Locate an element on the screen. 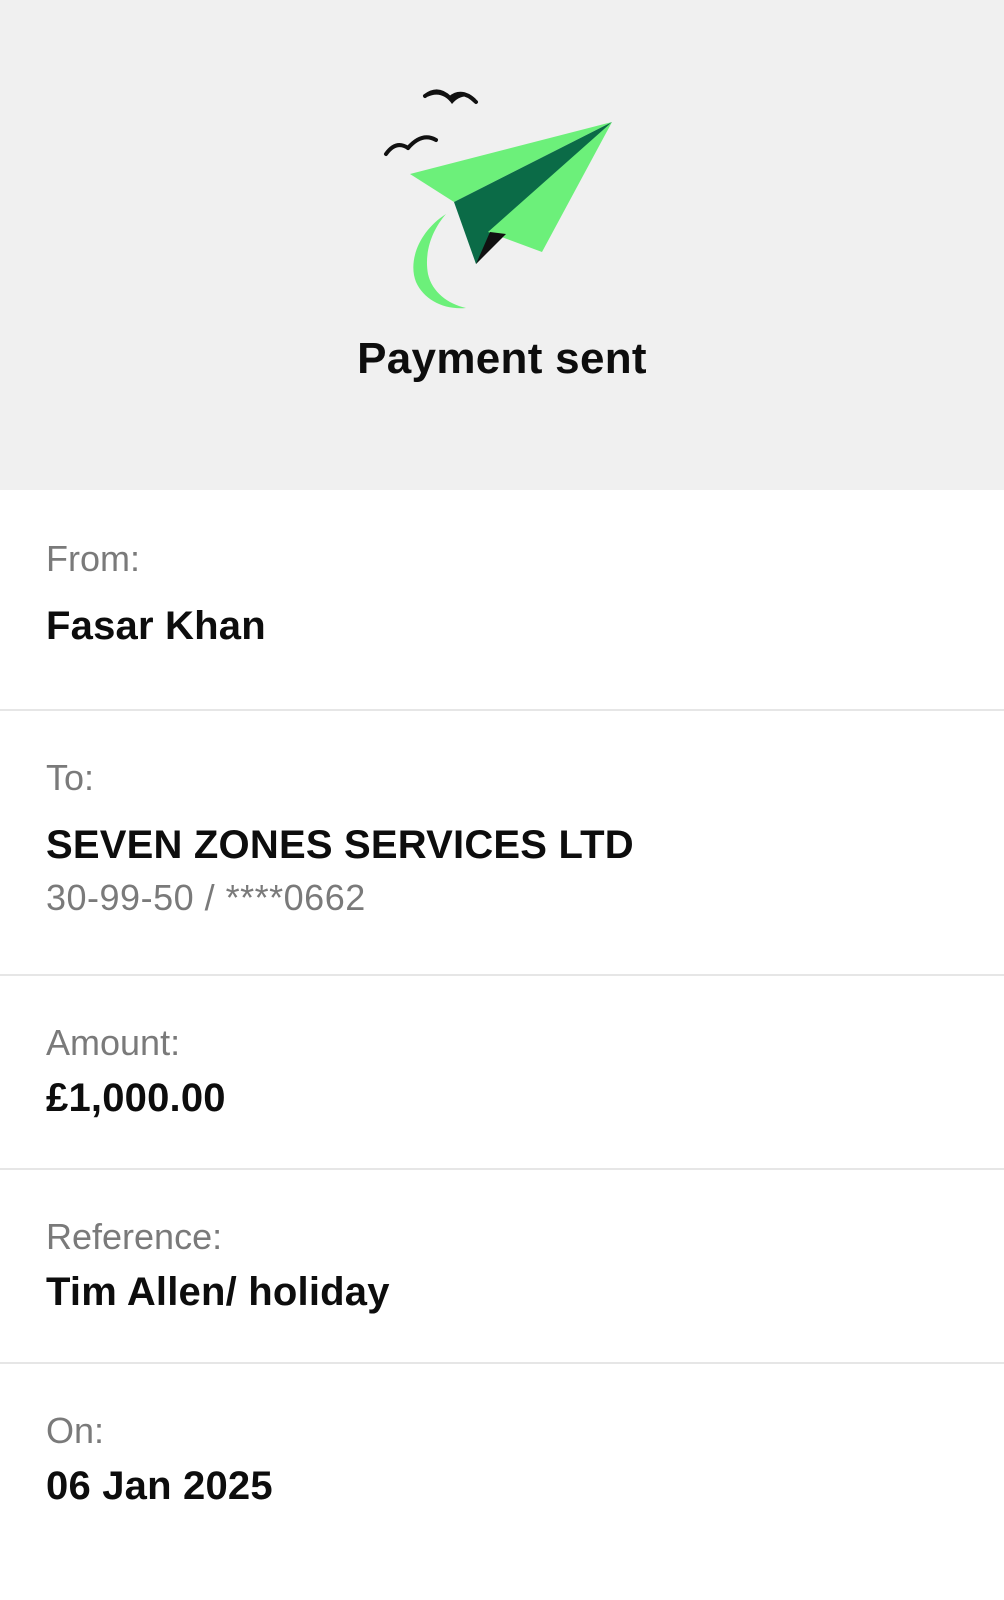 The width and height of the screenshot is (1004, 1600). amount-value: £1,000.00 is located at coordinates (136, 1098).